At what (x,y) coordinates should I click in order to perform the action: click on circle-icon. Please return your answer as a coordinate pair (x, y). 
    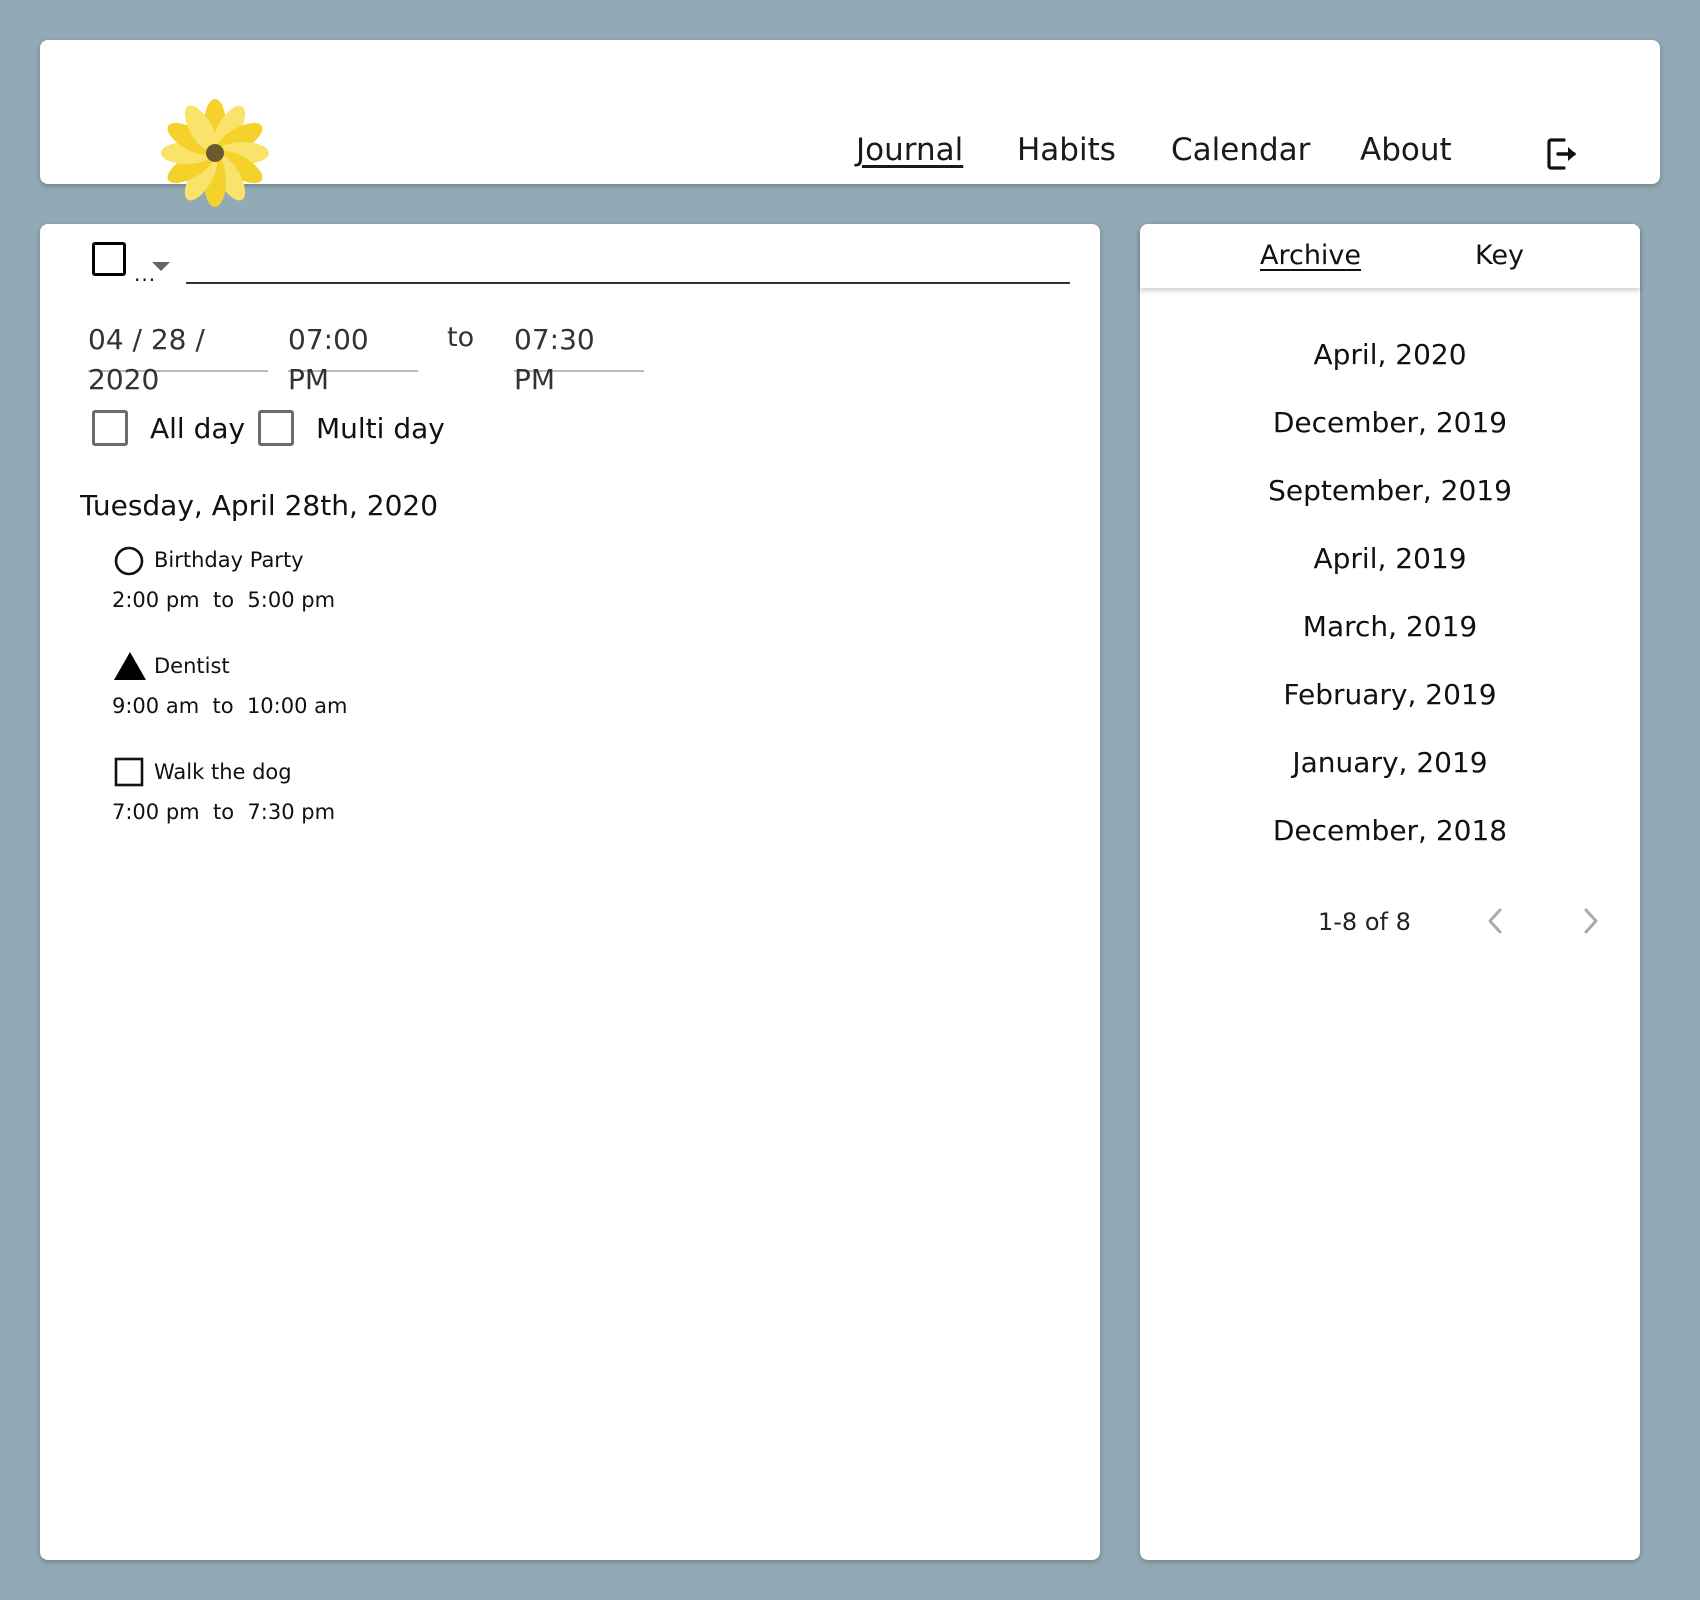
    Looking at the image, I should click on (129, 561).